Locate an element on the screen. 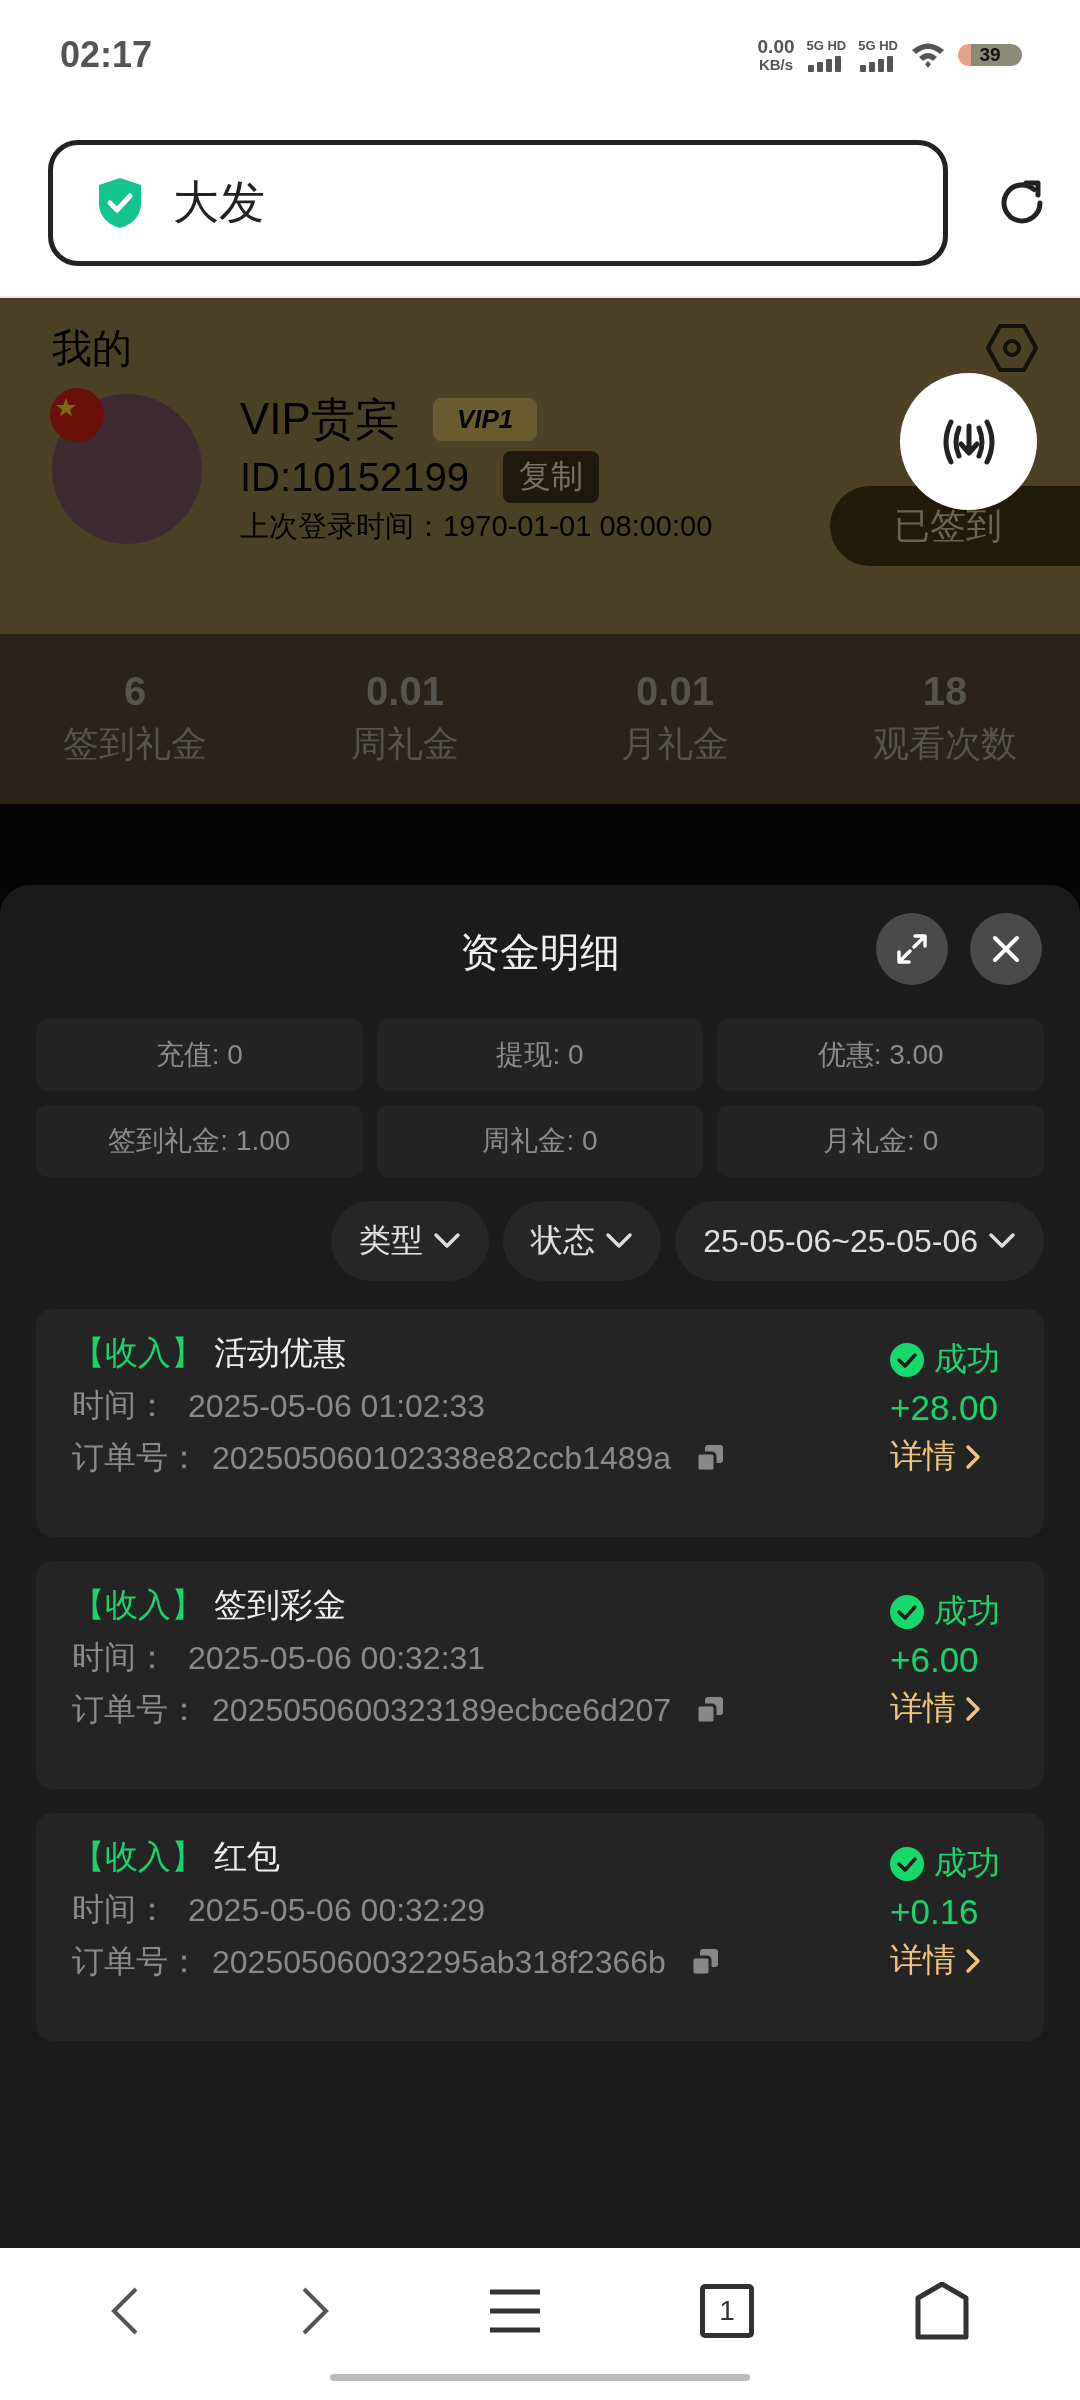 The height and width of the screenshot is (2400, 1080). summary-cell: 提现: 0 is located at coordinates (540, 1055).